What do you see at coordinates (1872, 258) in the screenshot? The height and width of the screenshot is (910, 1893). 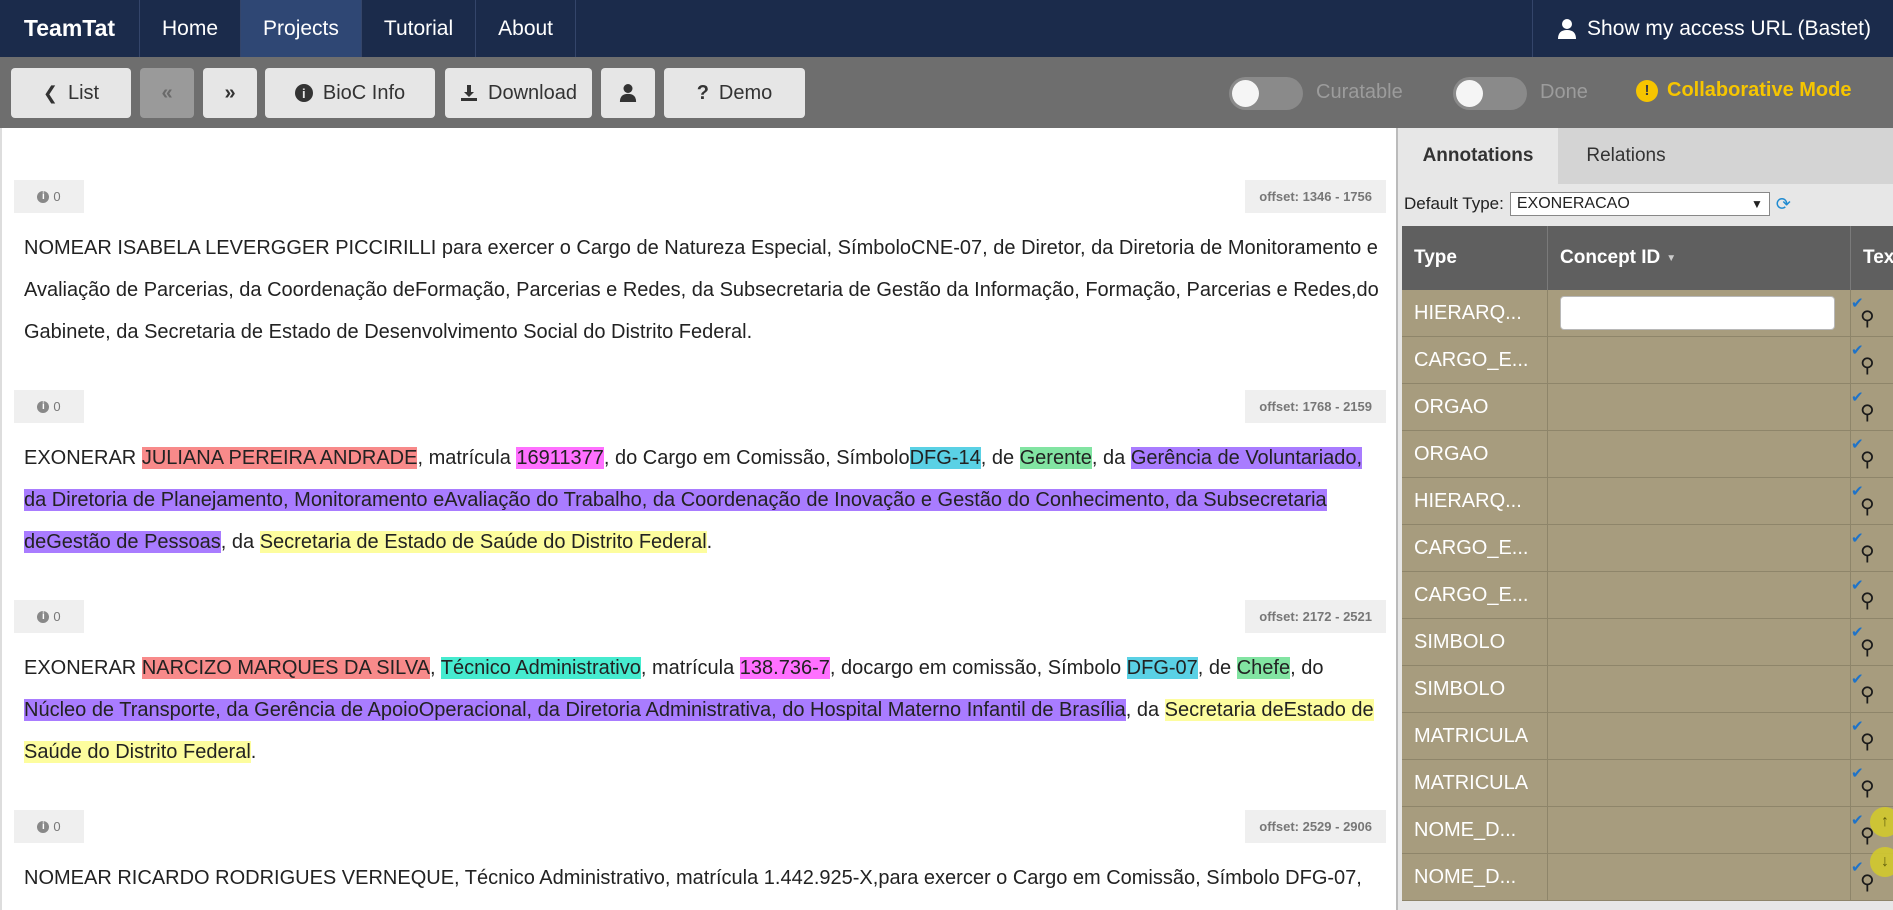 I see `column-text: Tex` at bounding box center [1872, 258].